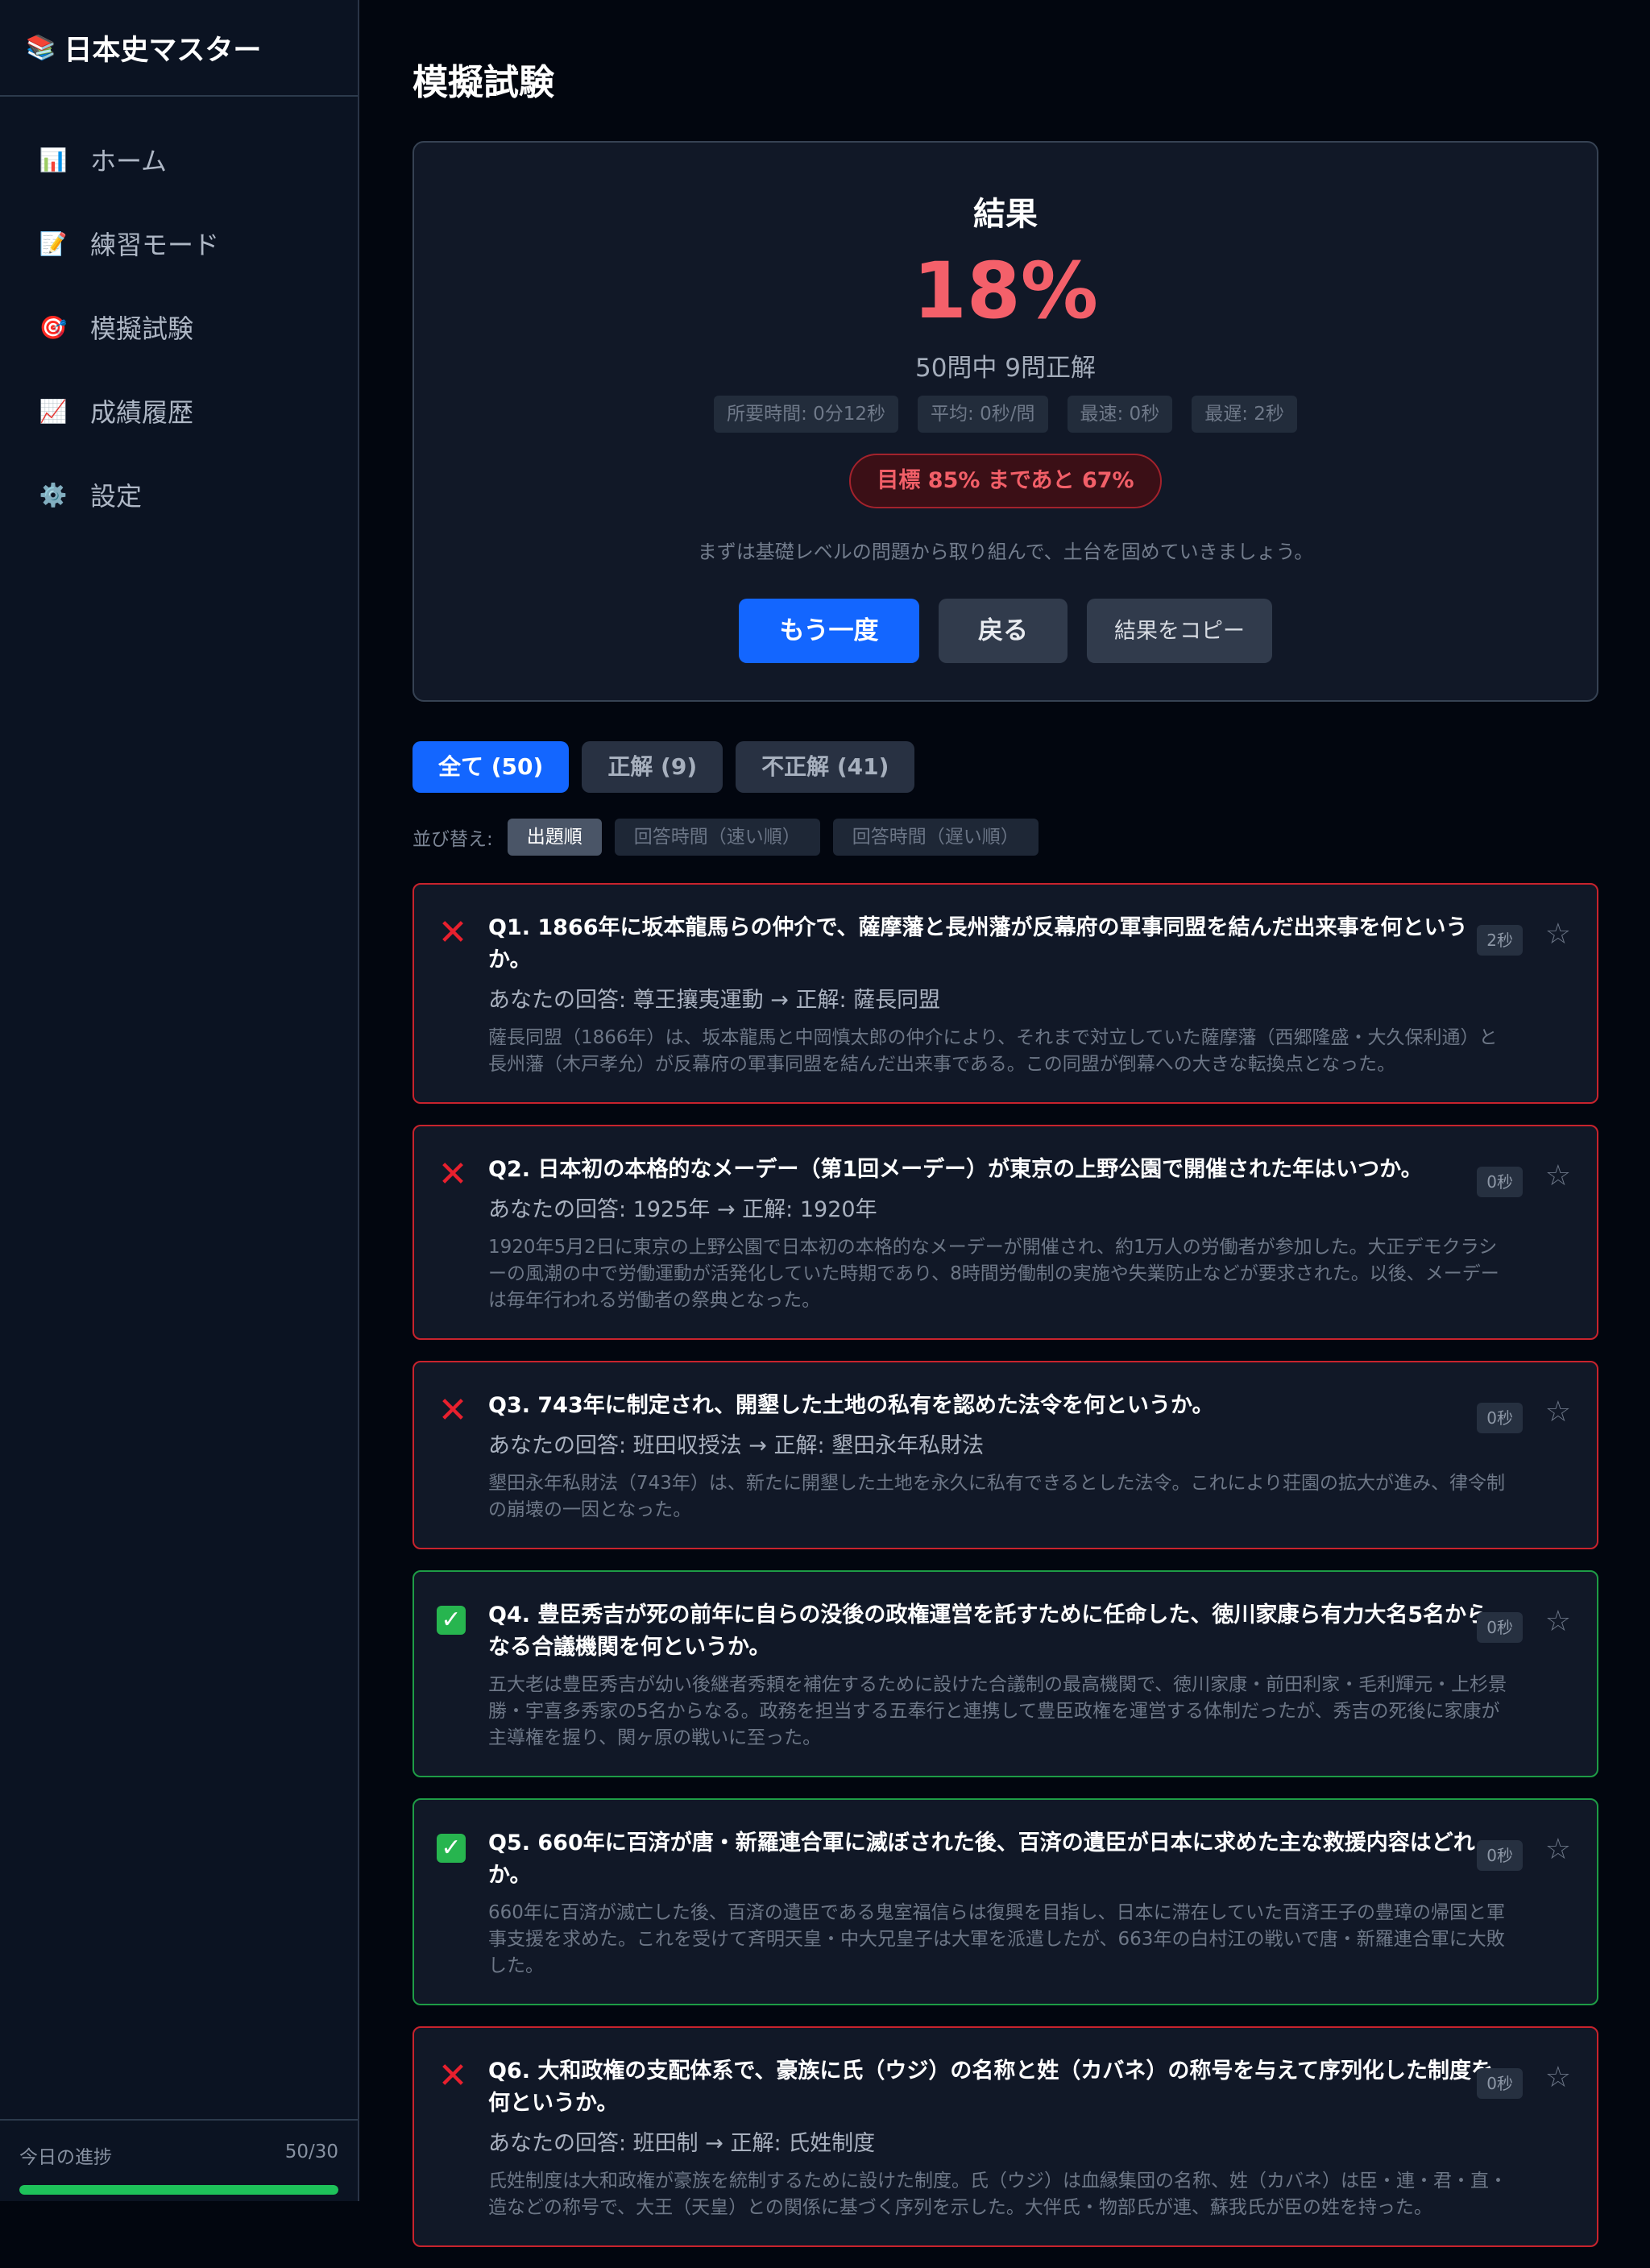 The height and width of the screenshot is (2268, 1650). I want to click on stat-chip: 平均: 0秒/問, so click(983, 414).